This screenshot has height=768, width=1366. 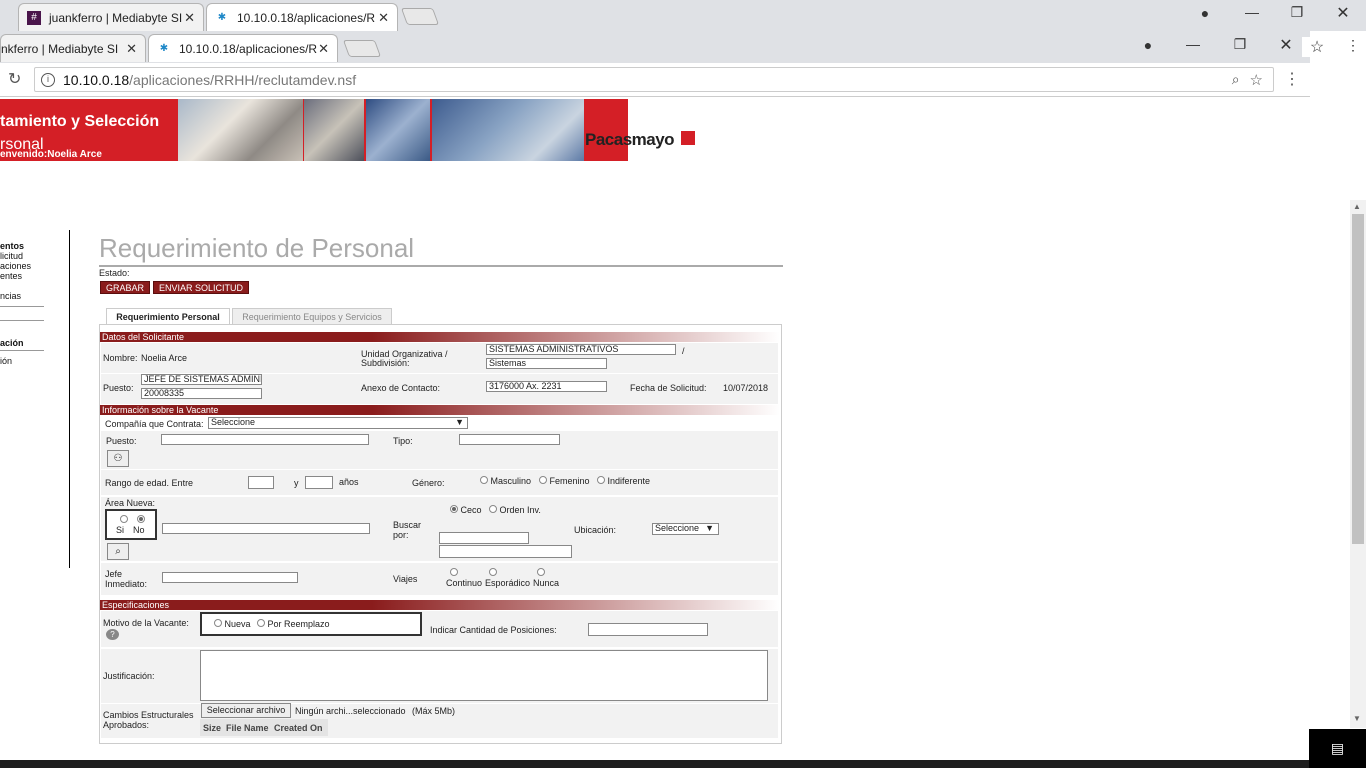 I want to click on buscar-desc-field, so click(x=505, y=551).